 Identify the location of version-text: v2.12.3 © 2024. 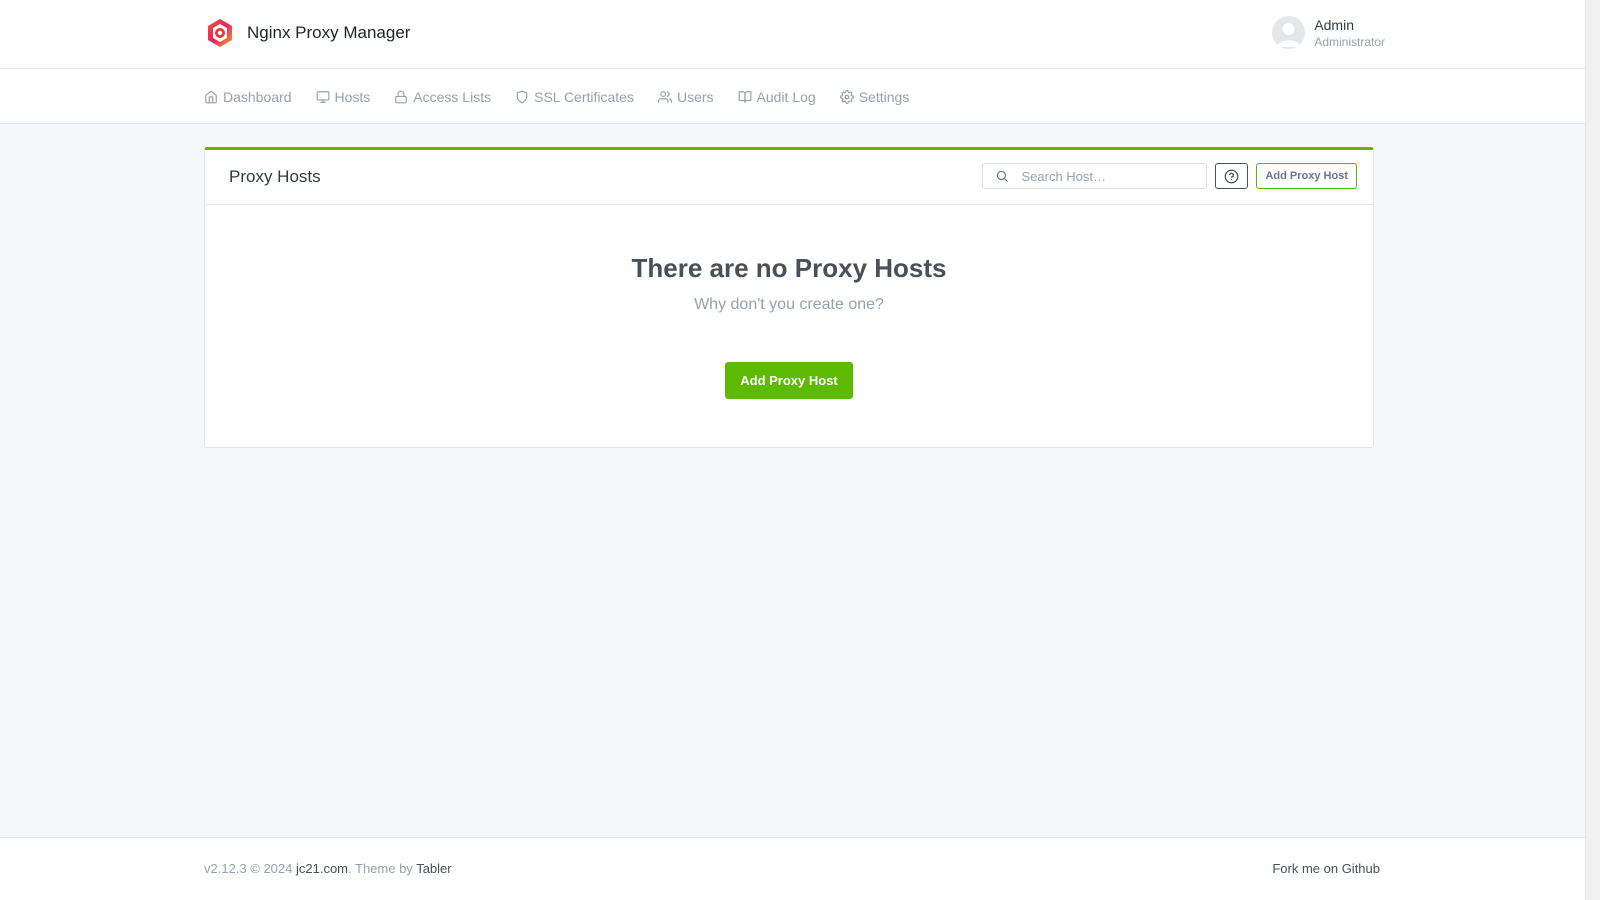
(250, 868).